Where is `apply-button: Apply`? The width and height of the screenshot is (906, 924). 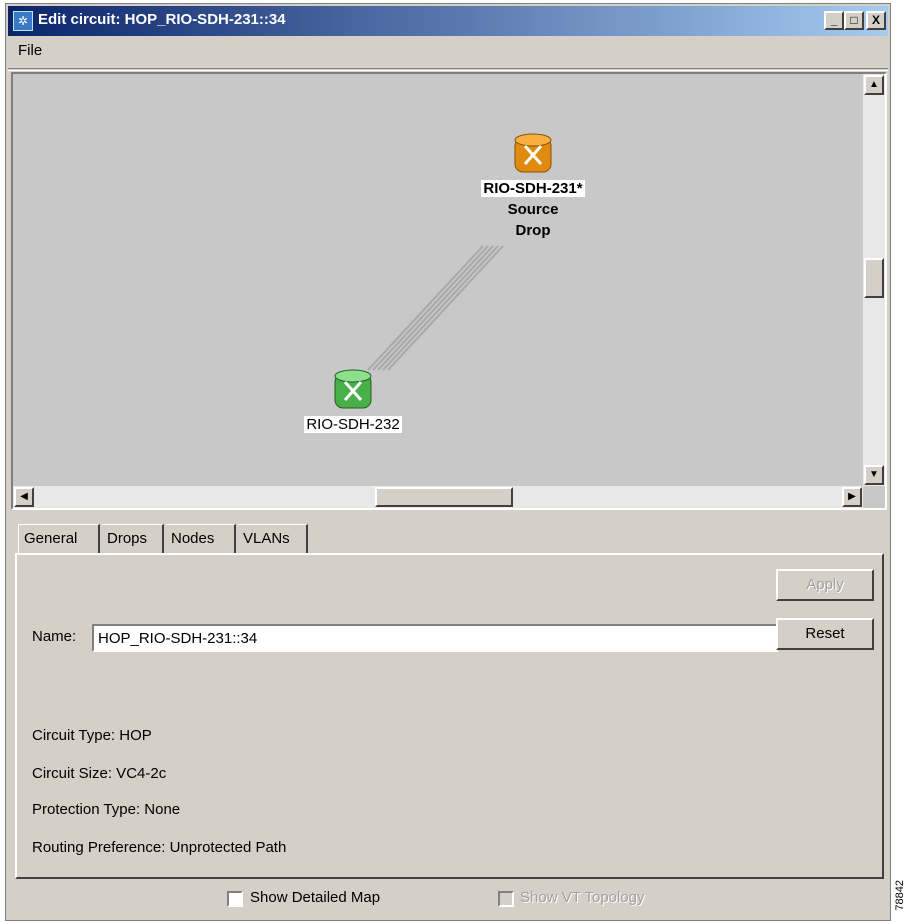 apply-button: Apply is located at coordinates (825, 585).